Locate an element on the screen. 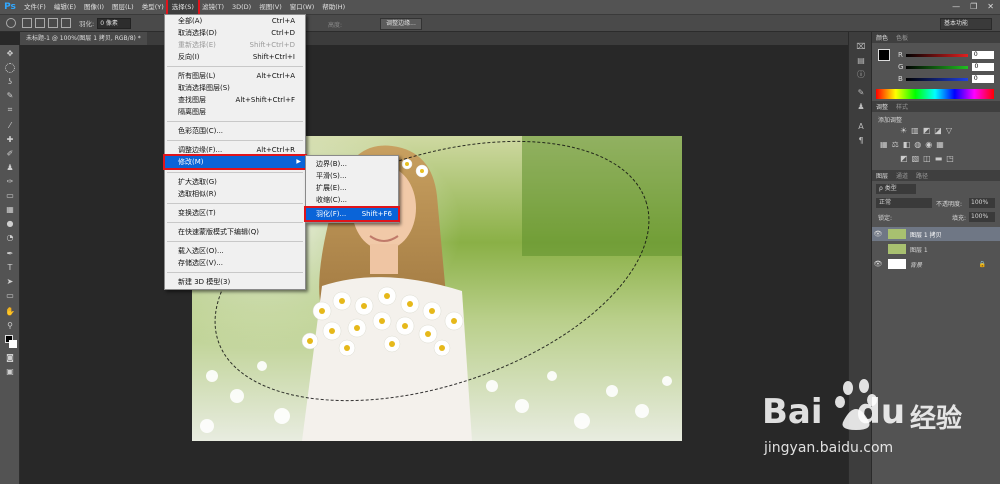 This screenshot has height=484, width=1000. rectangle-tool-icon: ▭ is located at coordinates (10, 296).